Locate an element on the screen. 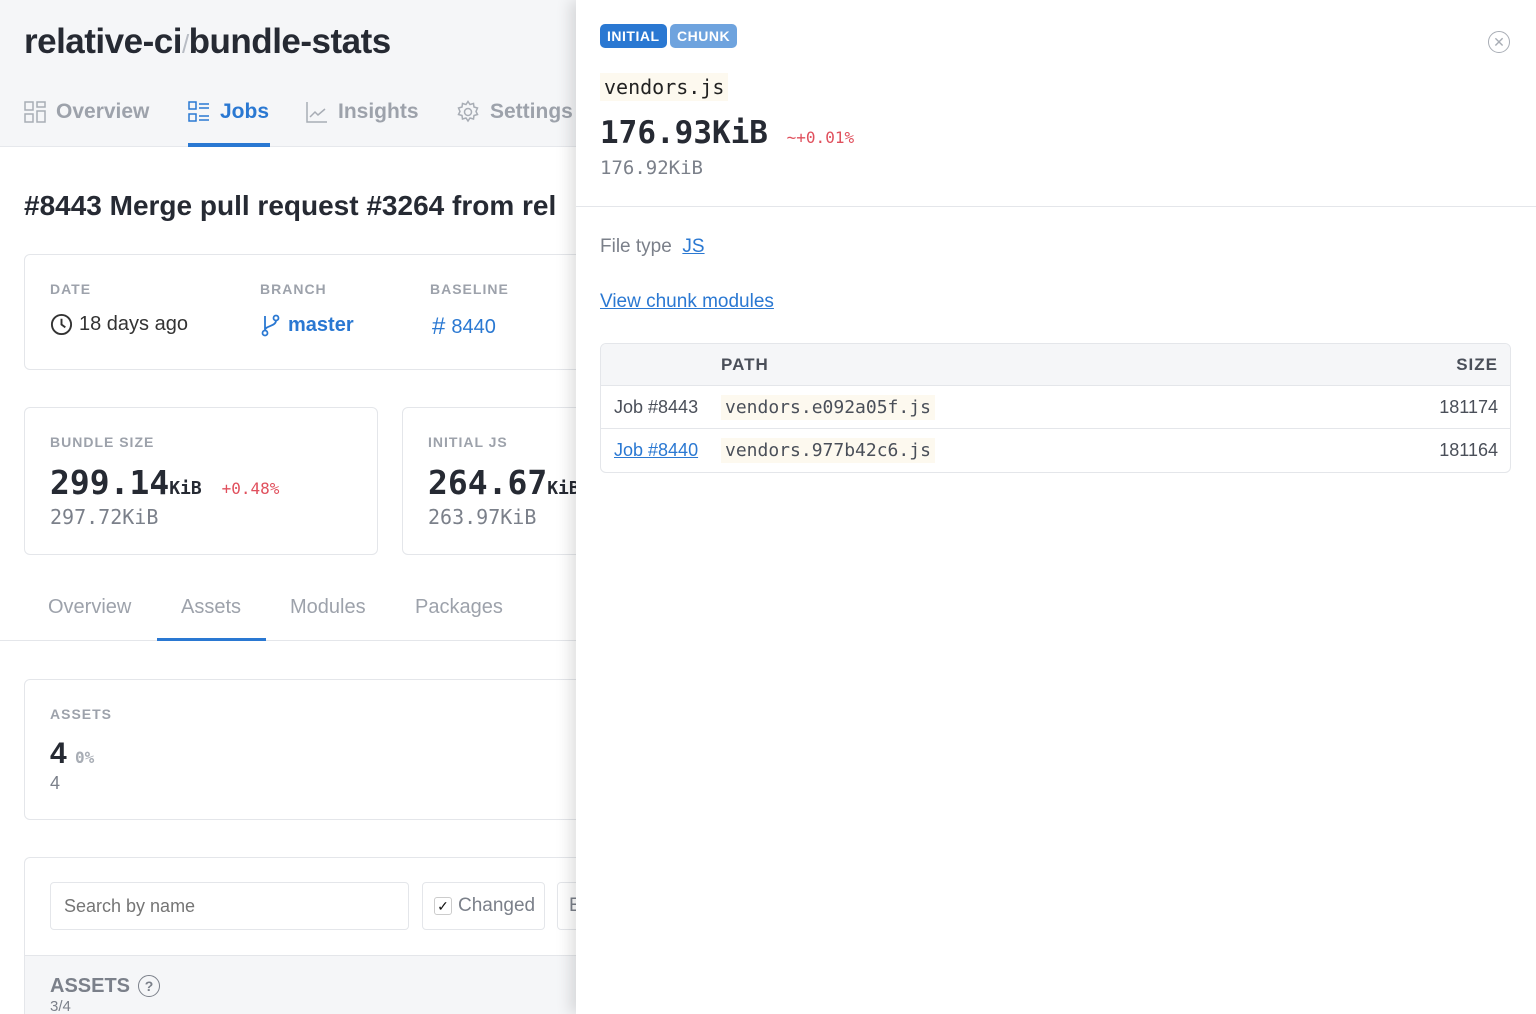 The height and width of the screenshot is (1014, 1536). job-title: #8443 Merge pull request #3264 from rel is located at coordinates (290, 205).